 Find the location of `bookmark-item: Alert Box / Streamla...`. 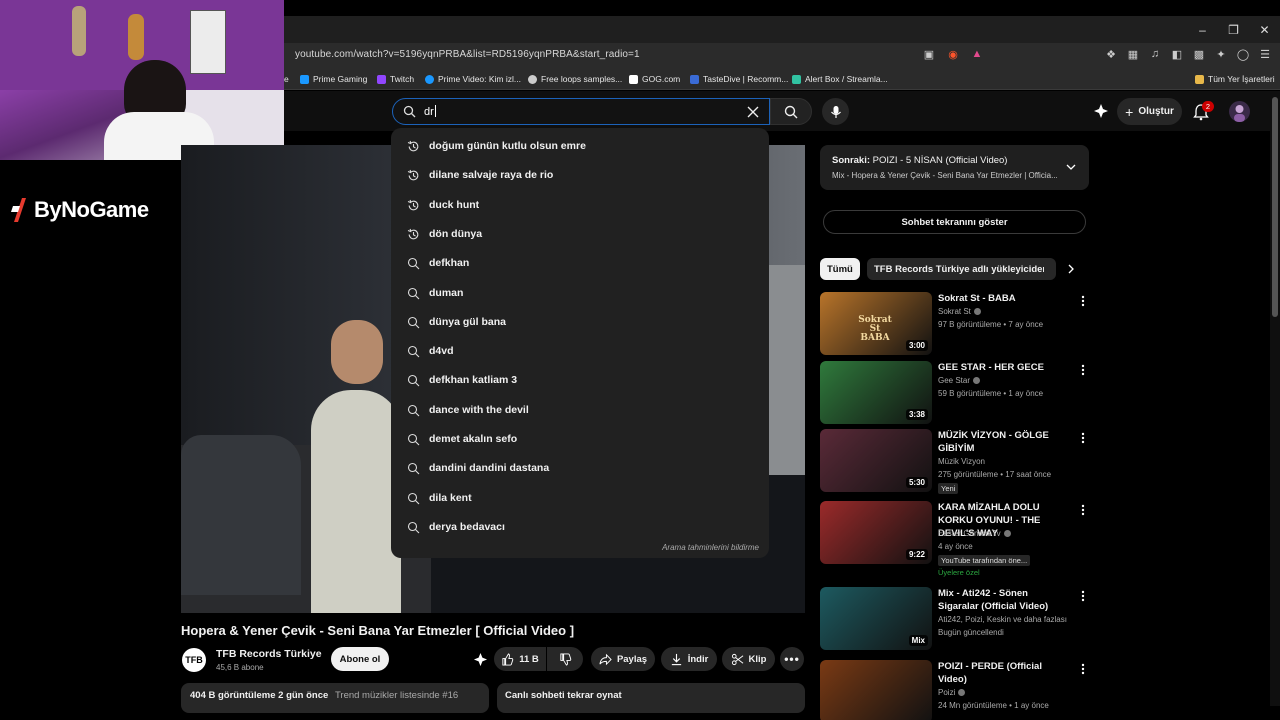

bookmark-item: Alert Box / Streamla... is located at coordinates (840, 79).